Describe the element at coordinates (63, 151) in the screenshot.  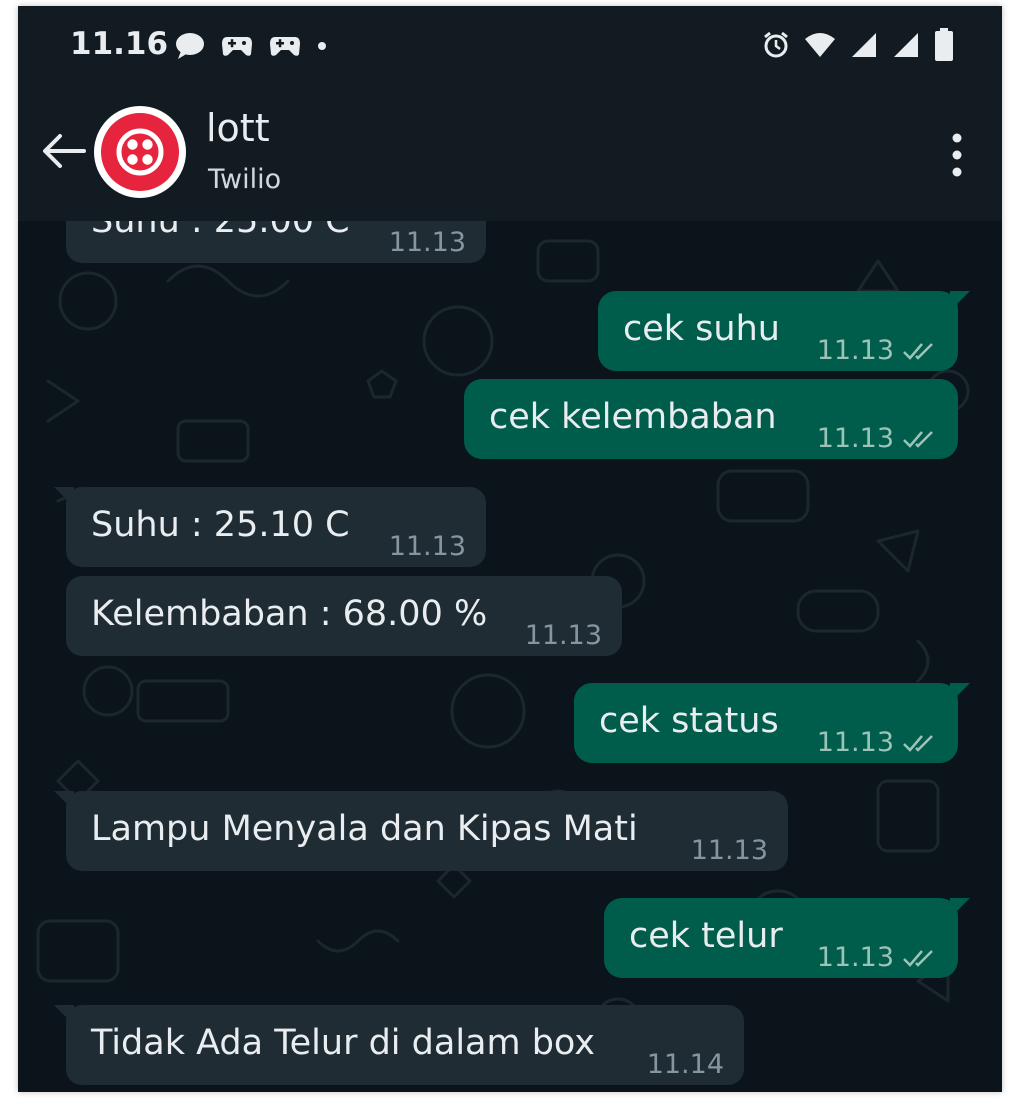
I see `back-arrow-icon` at that location.